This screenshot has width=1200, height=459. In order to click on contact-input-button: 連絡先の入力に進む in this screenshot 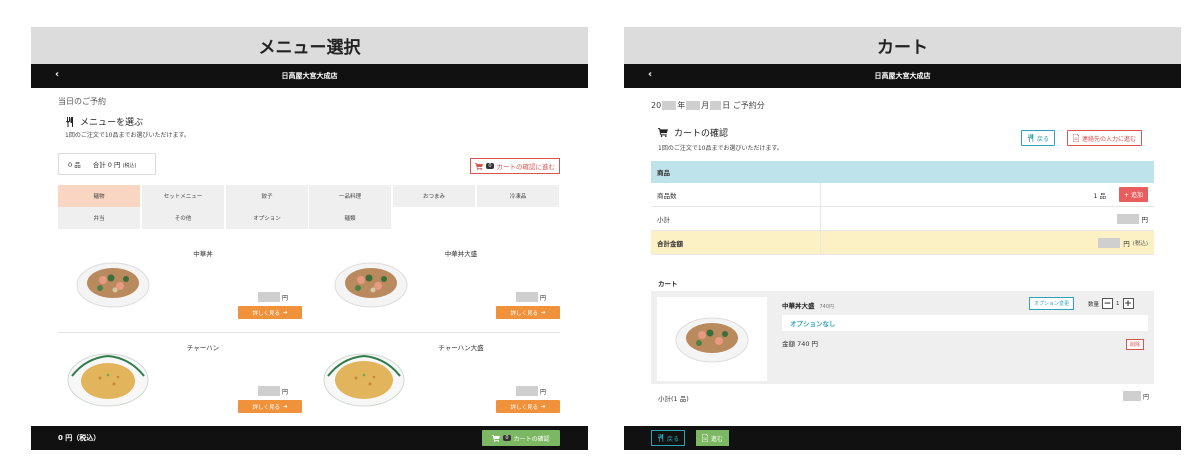, I will do `click(1105, 138)`.